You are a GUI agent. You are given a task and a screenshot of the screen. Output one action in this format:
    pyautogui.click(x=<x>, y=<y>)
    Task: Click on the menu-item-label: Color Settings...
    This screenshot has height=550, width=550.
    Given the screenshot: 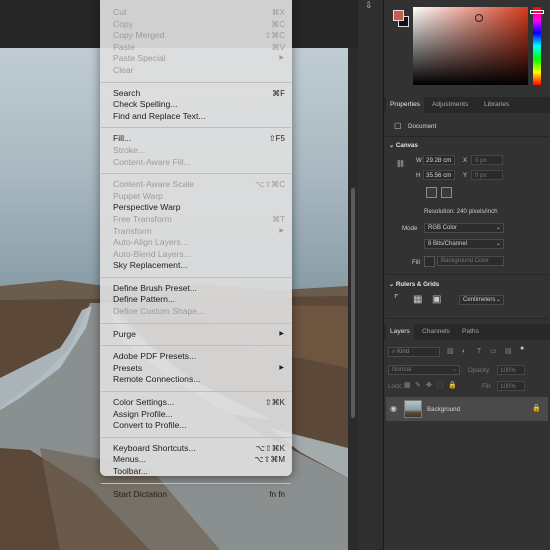 What is the action you would take?
    pyautogui.click(x=144, y=402)
    